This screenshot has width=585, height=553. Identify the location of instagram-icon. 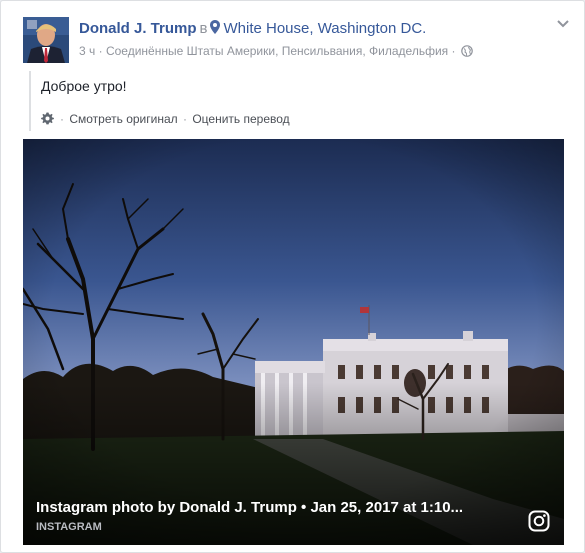
(539, 521).